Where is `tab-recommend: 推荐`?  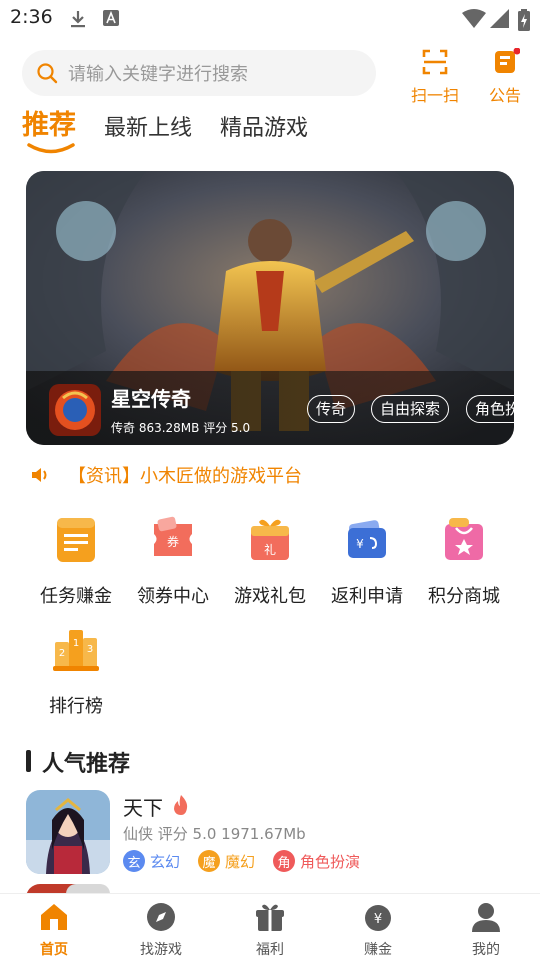 tab-recommend: 推荐 is located at coordinates (49, 130).